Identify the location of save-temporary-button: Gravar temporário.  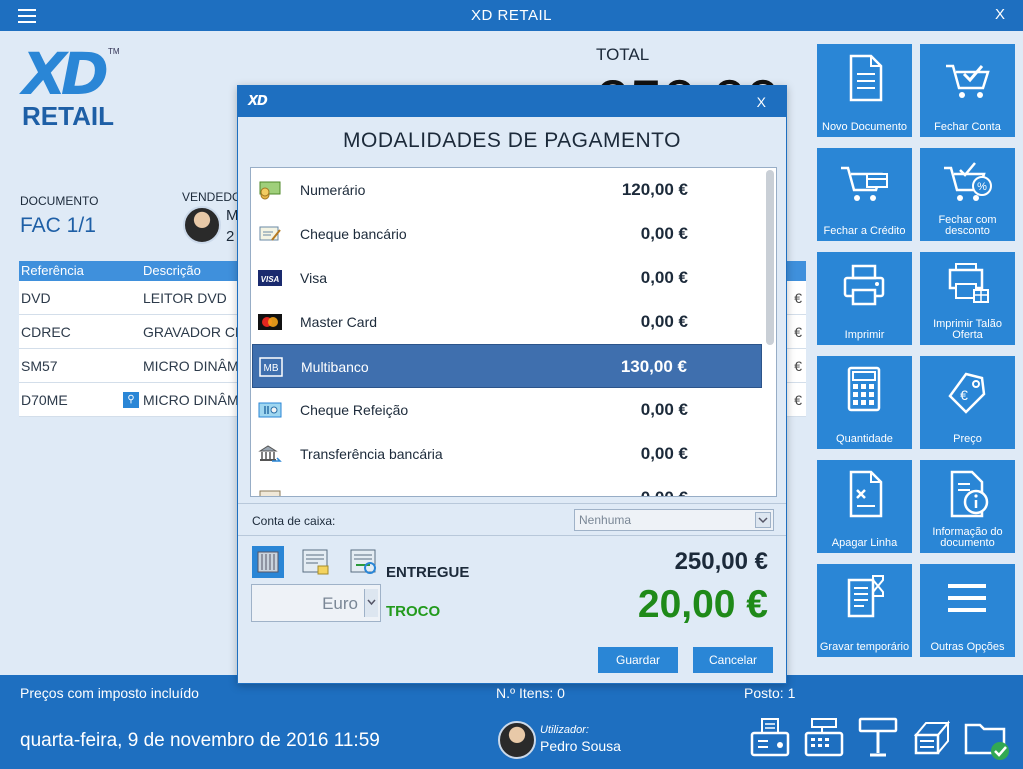
(864, 610).